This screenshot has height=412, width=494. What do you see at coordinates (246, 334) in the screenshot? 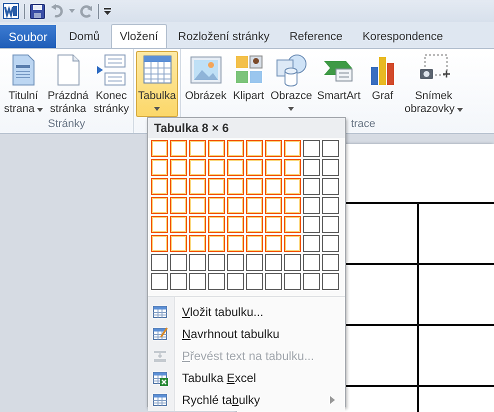
I see `menu-item: Navrhnout tabulku` at bounding box center [246, 334].